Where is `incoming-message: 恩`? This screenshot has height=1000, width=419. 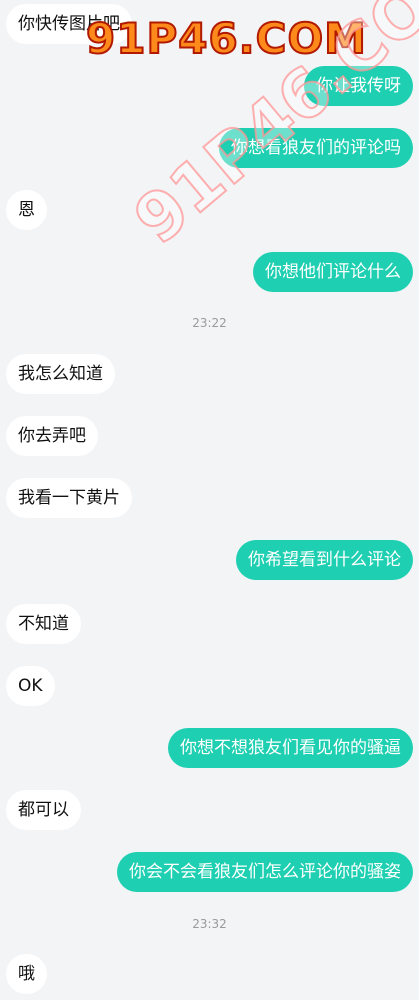
incoming-message: 恩 is located at coordinates (26, 210).